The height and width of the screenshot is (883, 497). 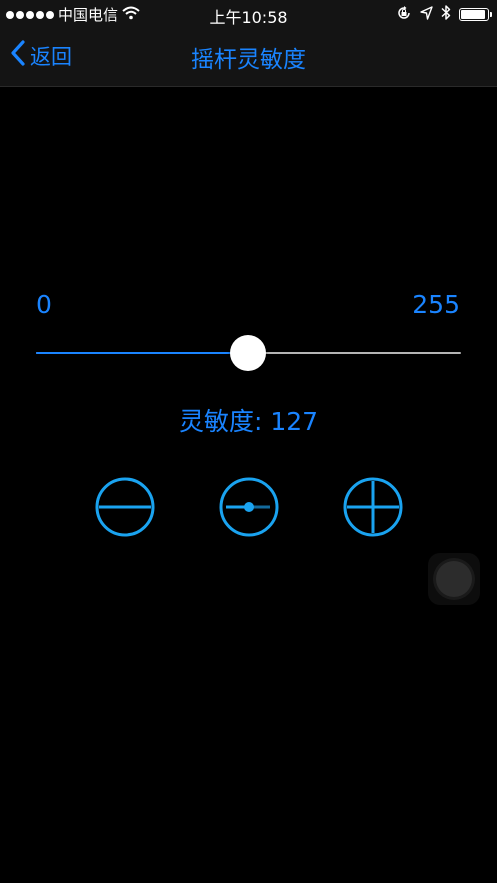 What do you see at coordinates (248, 421) in the screenshot?
I see `sensitivity-value: 灵敏度: 127` at bounding box center [248, 421].